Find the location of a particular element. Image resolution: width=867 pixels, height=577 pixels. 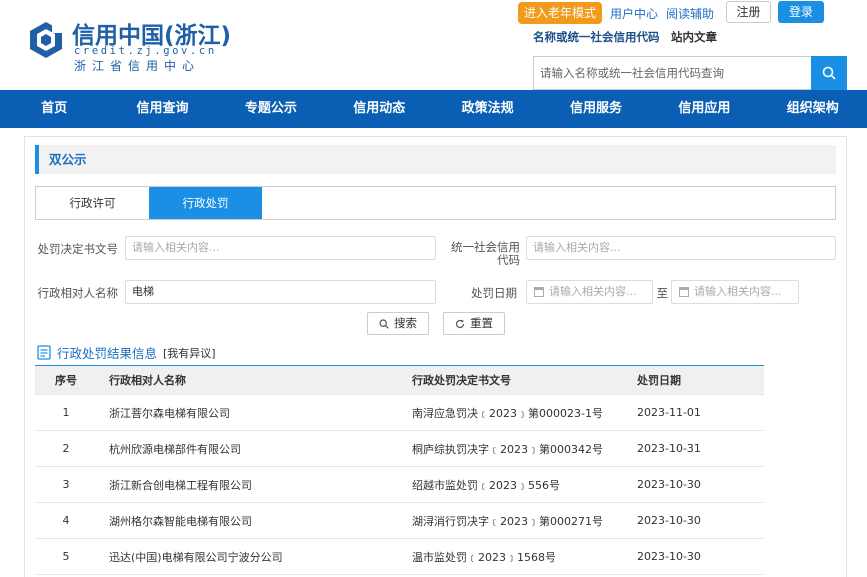

row-no: 2 is located at coordinates (66, 448).